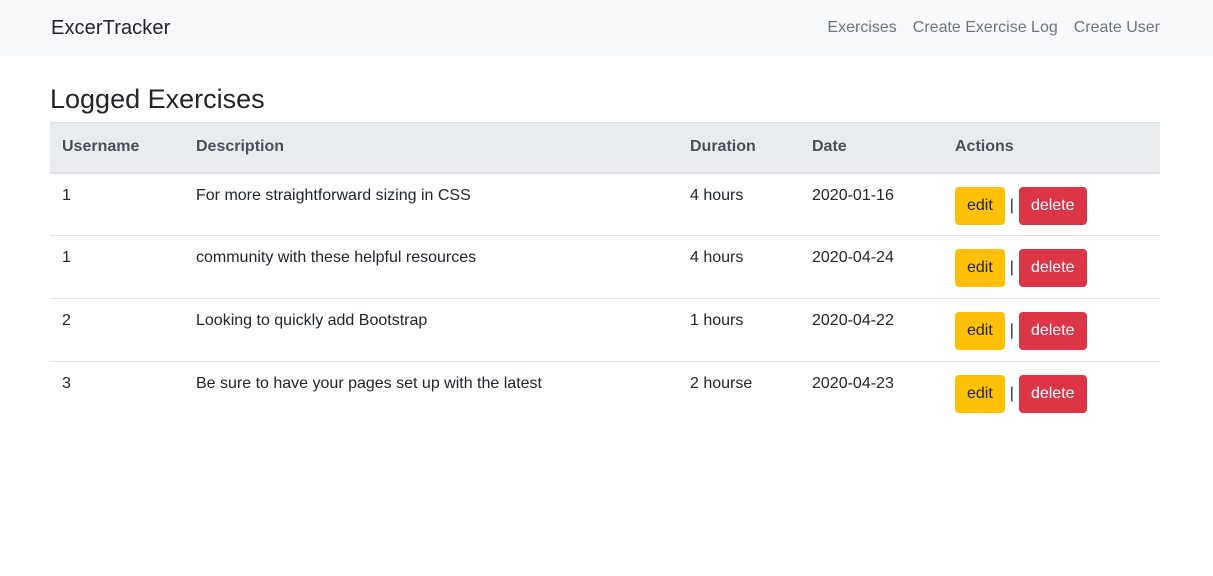 The width and height of the screenshot is (1213, 576). I want to click on header-actions: Actions, so click(1051, 148).